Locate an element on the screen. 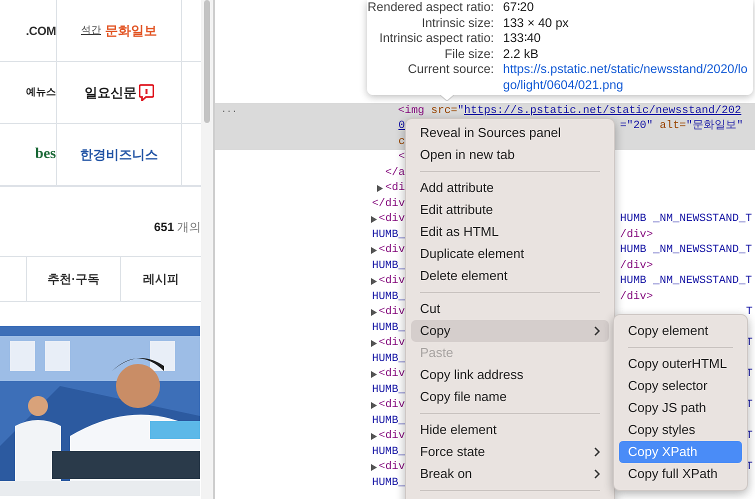 Image resolution: width=755 pixels, height=499 pixels. info-value: 67∶20 is located at coordinates (519, 8).